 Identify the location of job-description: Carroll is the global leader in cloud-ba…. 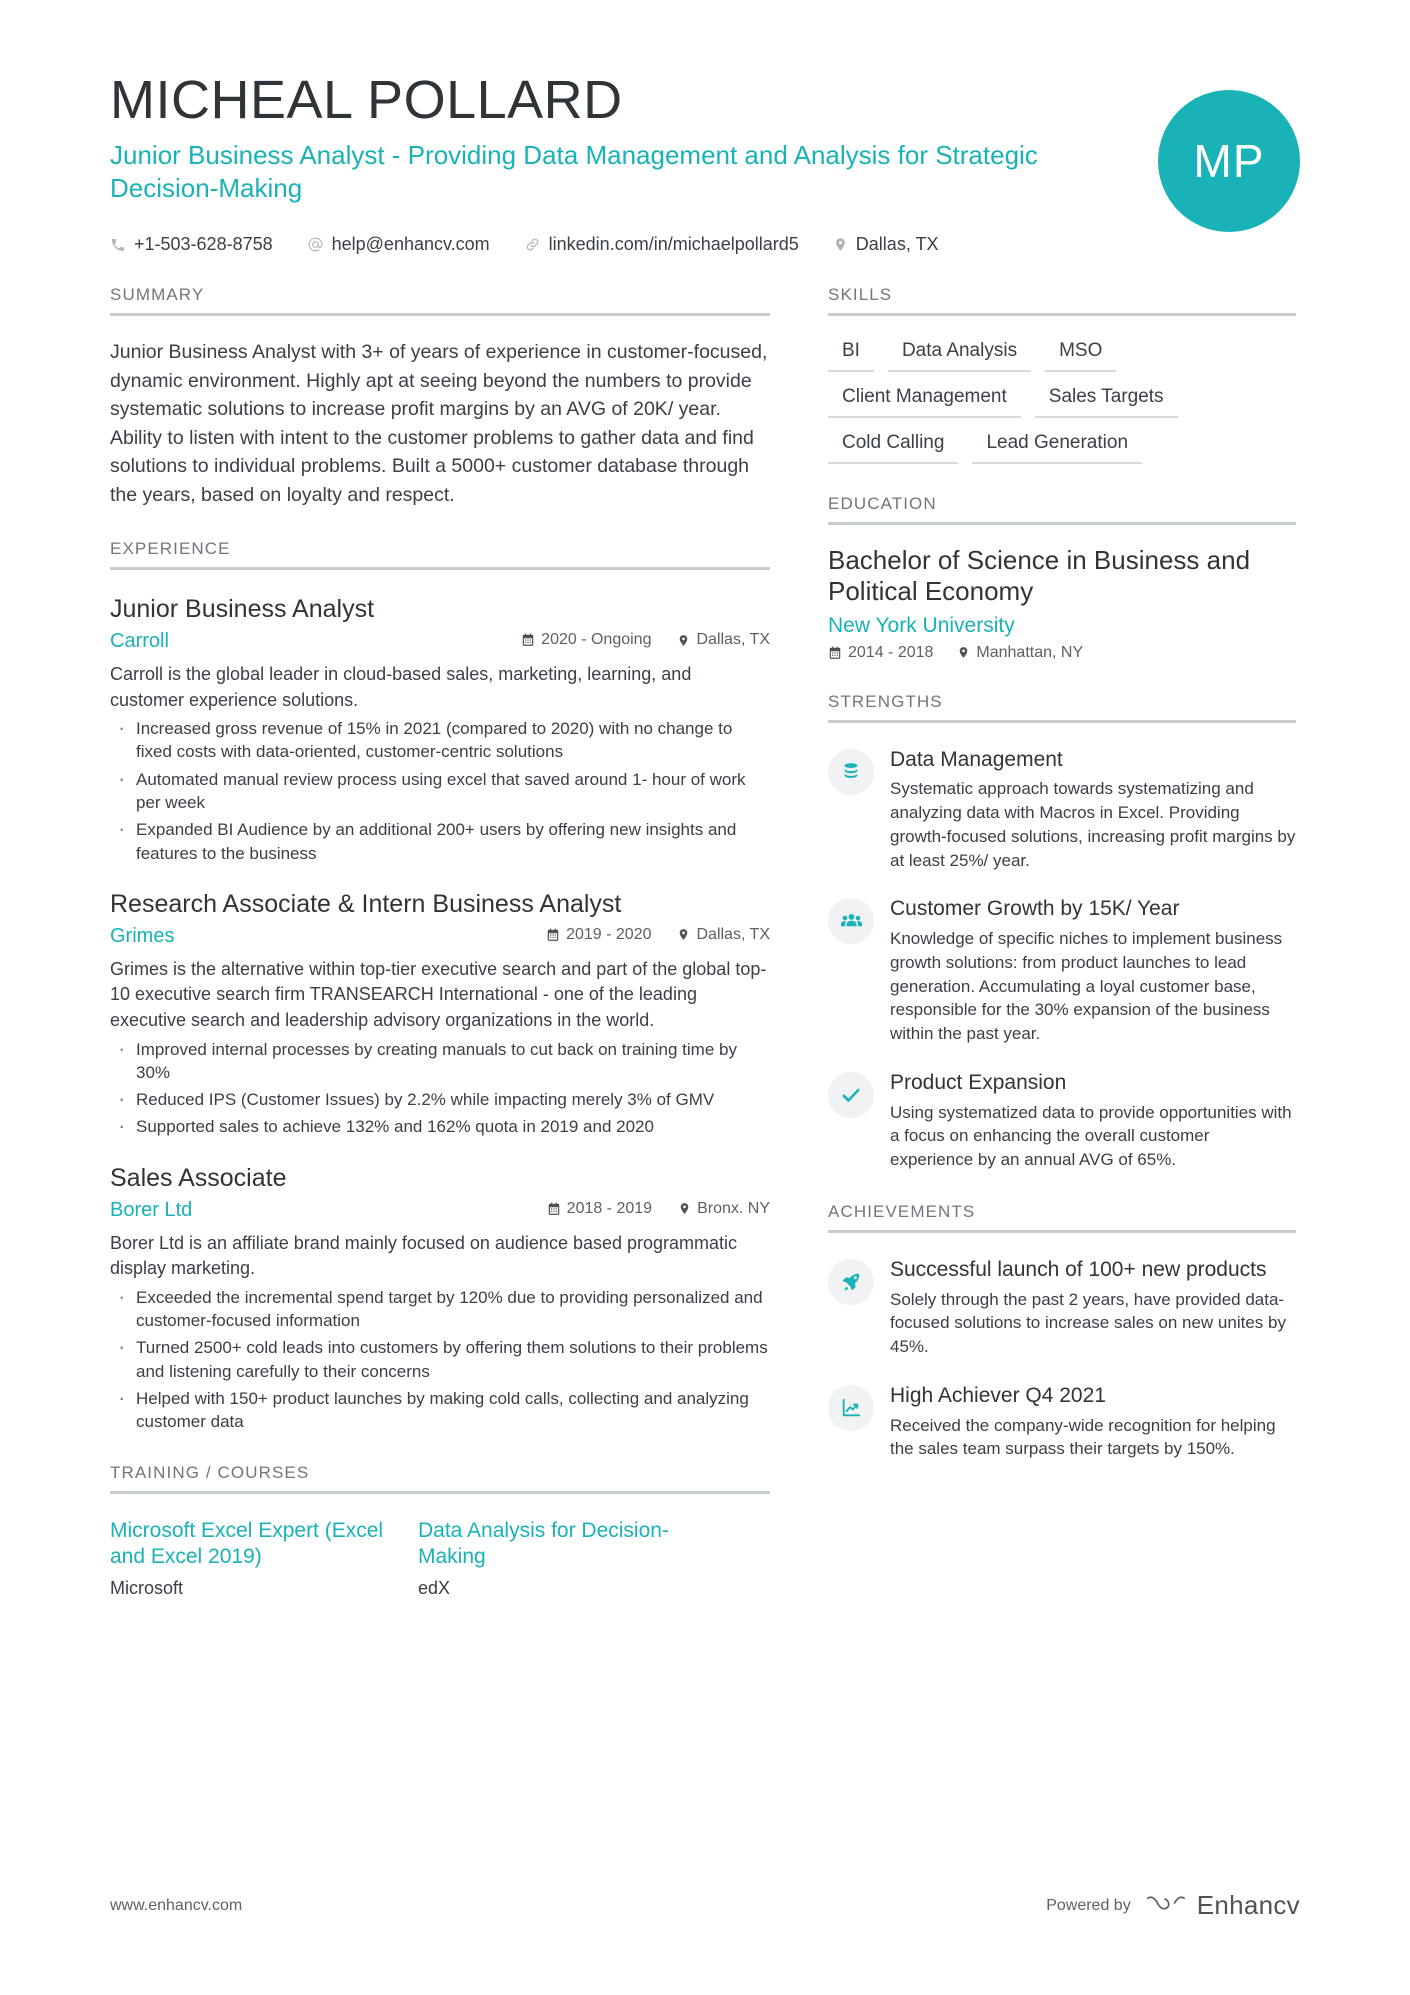
(401, 687).